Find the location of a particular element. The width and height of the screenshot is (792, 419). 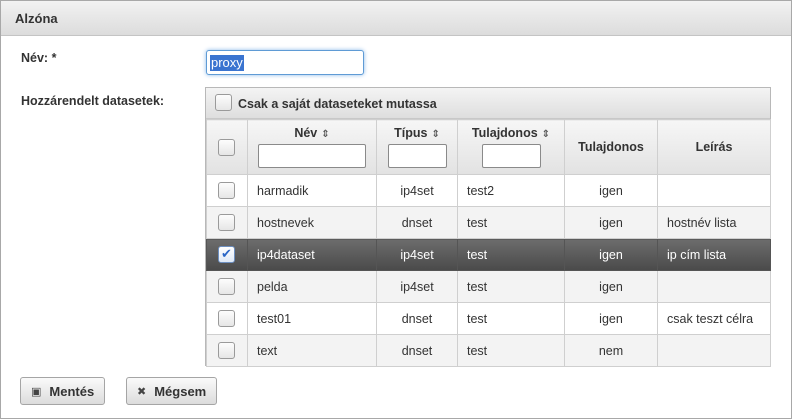

table-row: pelda ip4set test igen is located at coordinates (488, 286).